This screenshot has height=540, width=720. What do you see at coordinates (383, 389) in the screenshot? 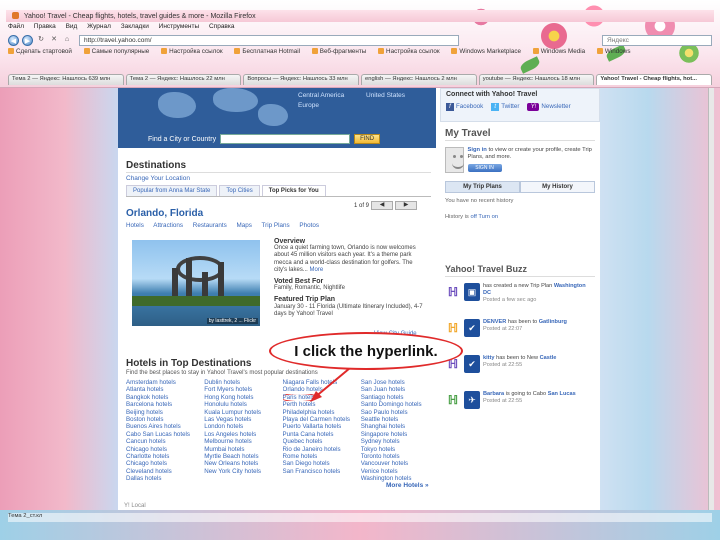
I see `hotel-link-text: San Juan hotels` at bounding box center [383, 389].